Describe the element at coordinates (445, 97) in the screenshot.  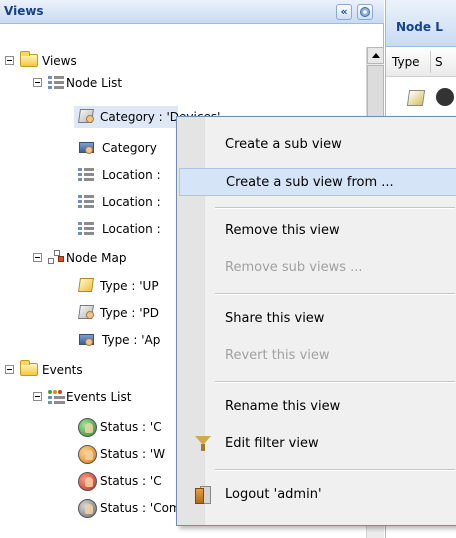
I see `node-status-icon` at that location.